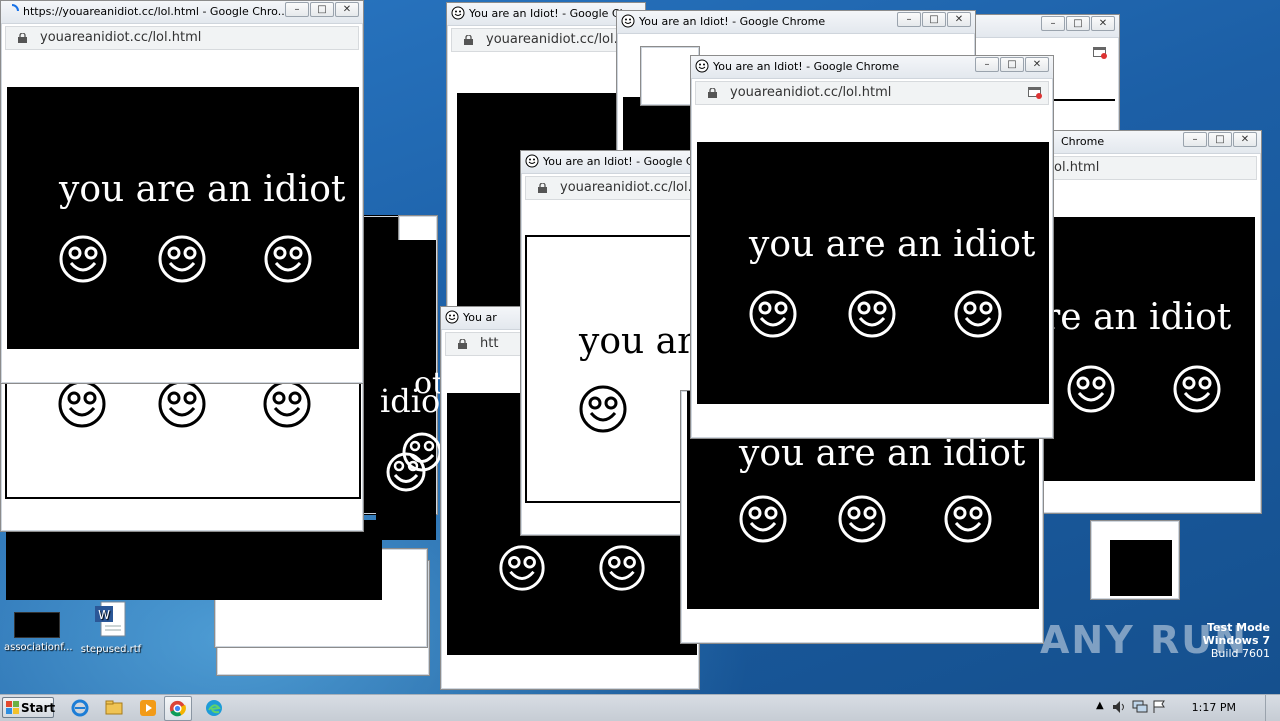 The width and height of the screenshot is (1280, 721). I want to click on svg-text: W, so click(104, 615).